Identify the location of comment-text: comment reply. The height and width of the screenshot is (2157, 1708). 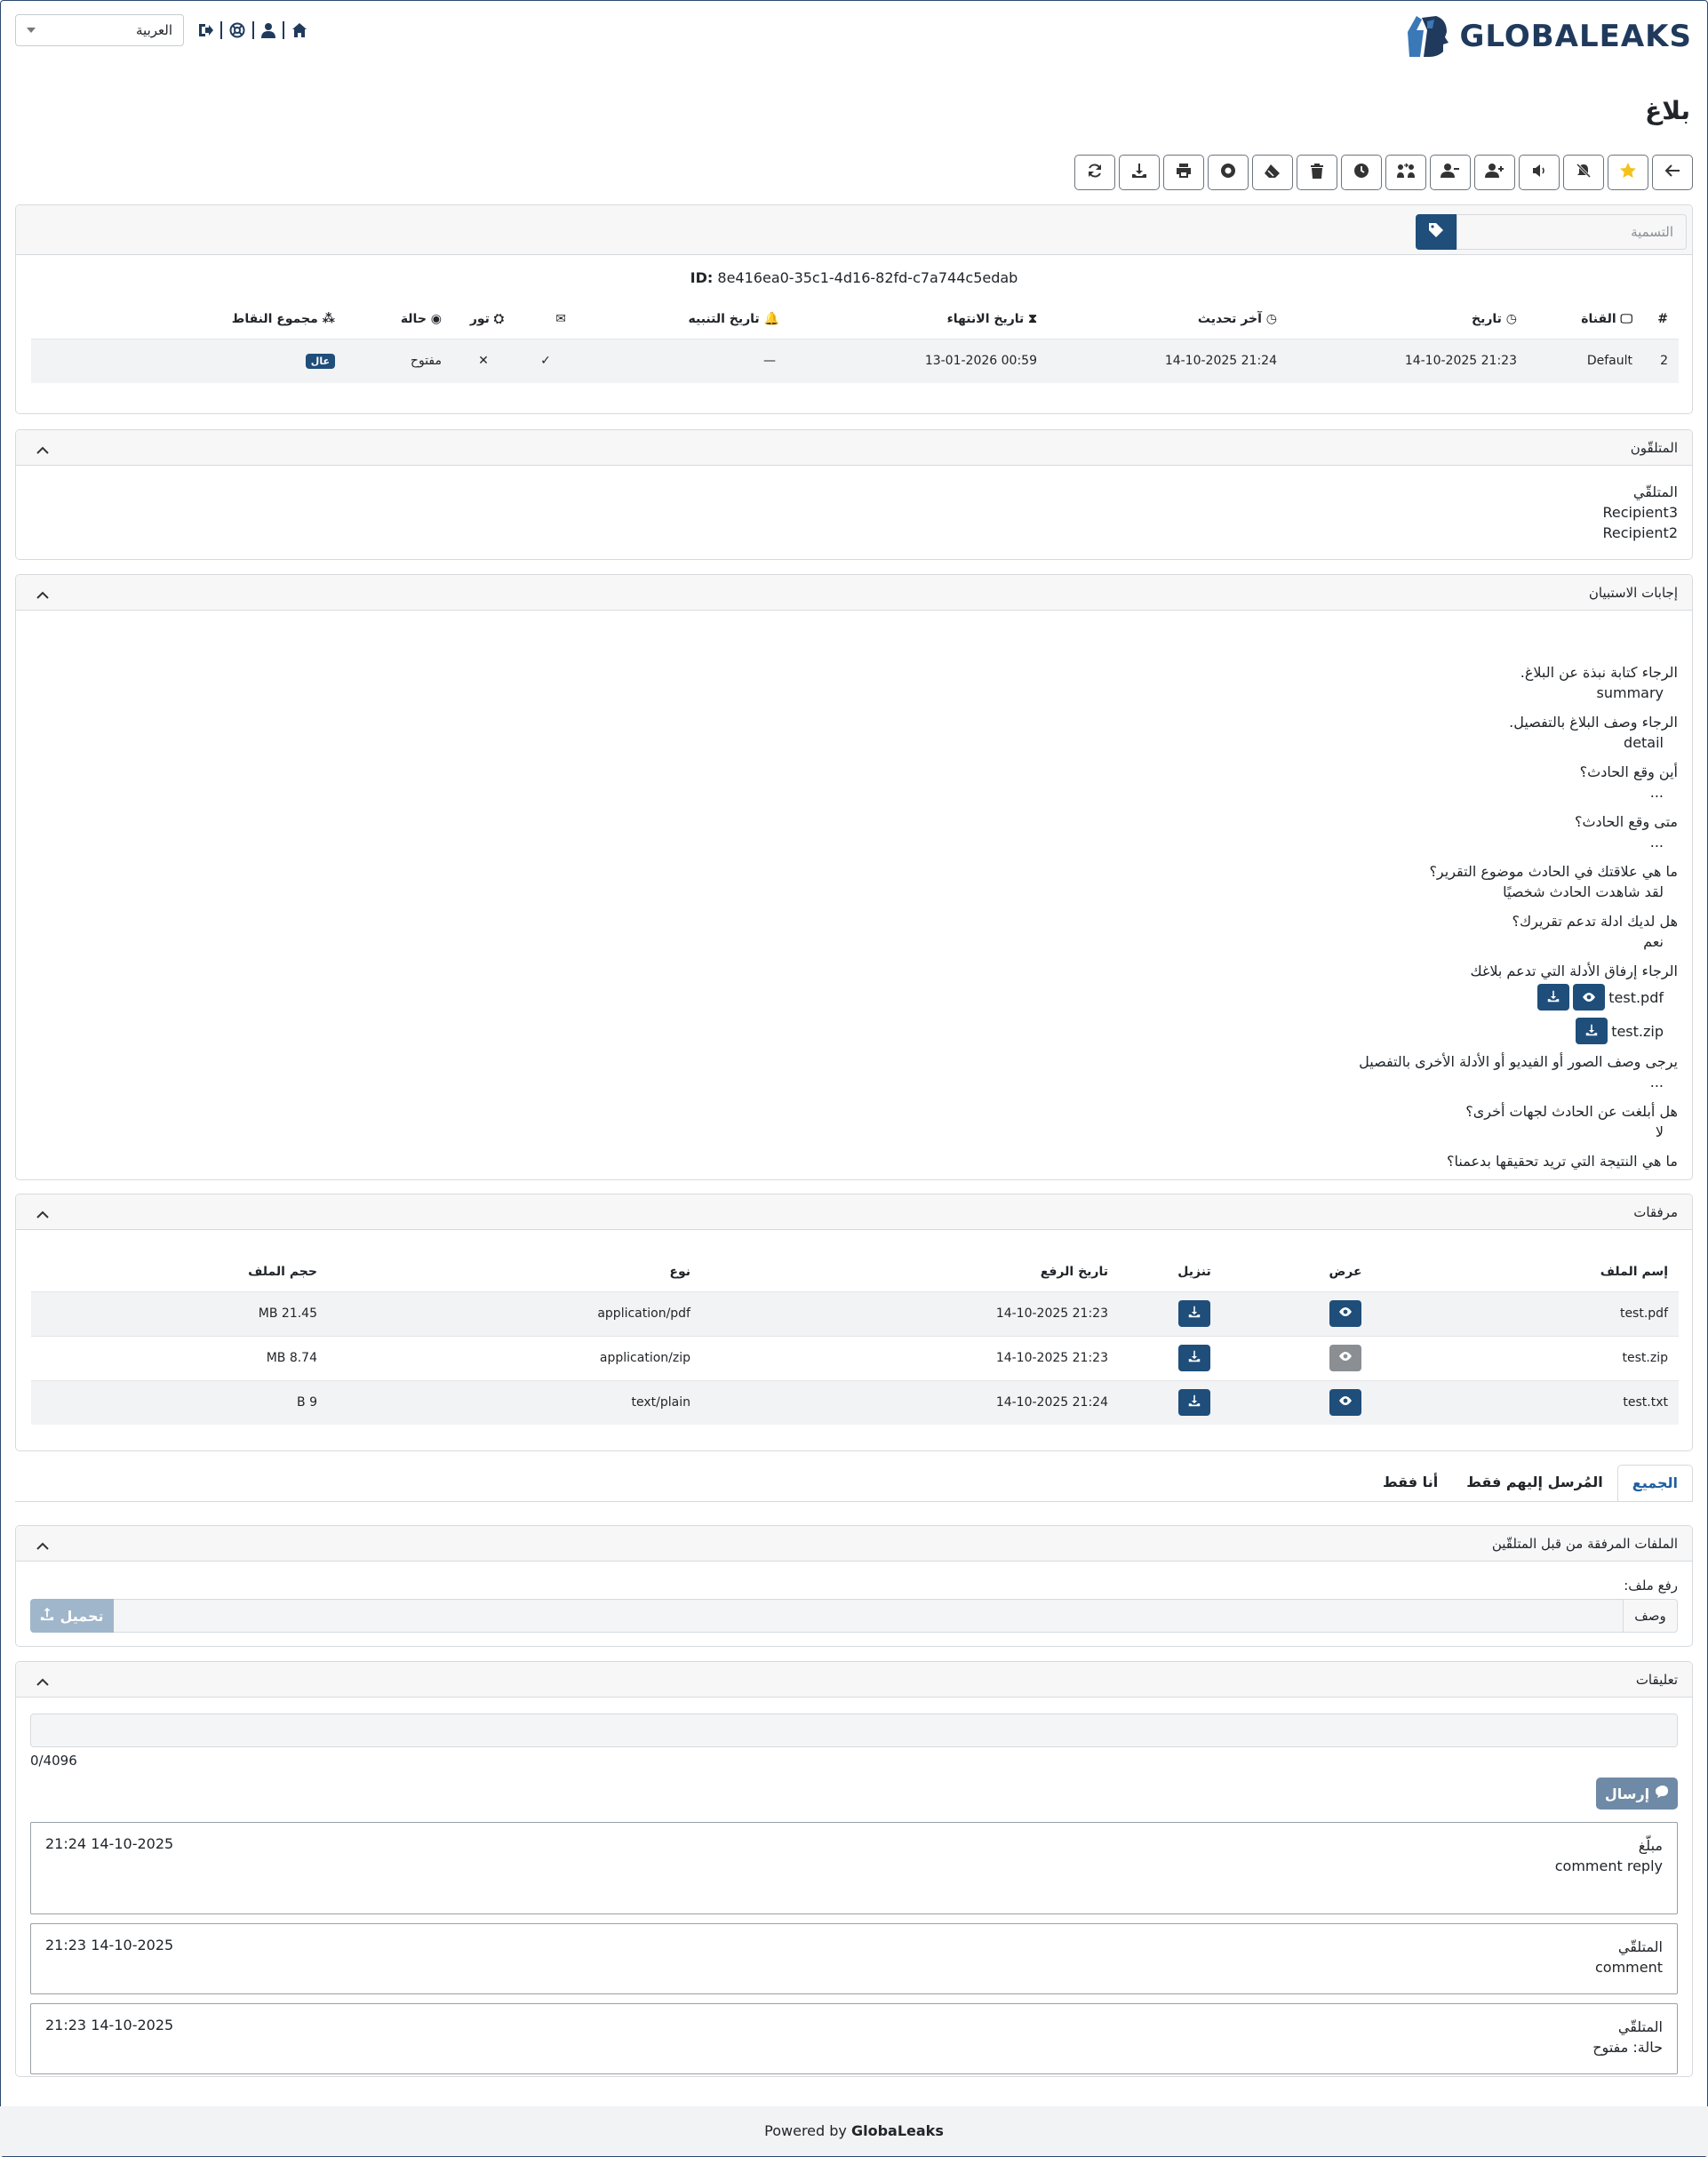
(1608, 1865).